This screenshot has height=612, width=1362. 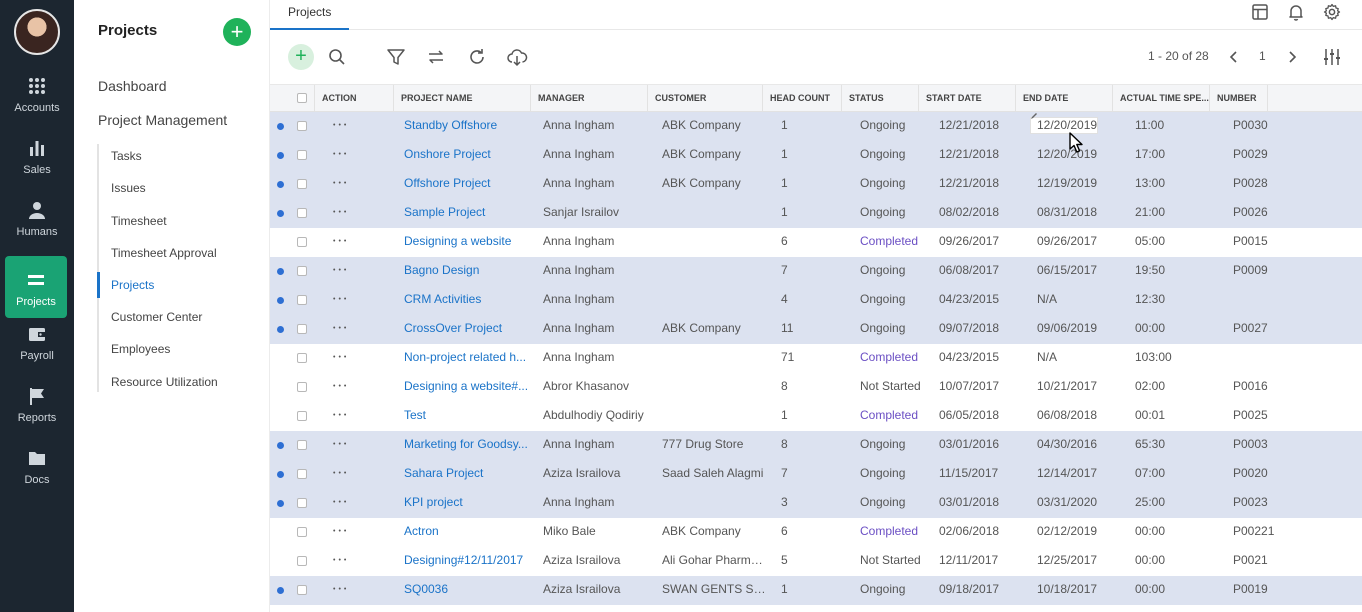 What do you see at coordinates (354, 98) in the screenshot?
I see `column-header-action: ACTION` at bounding box center [354, 98].